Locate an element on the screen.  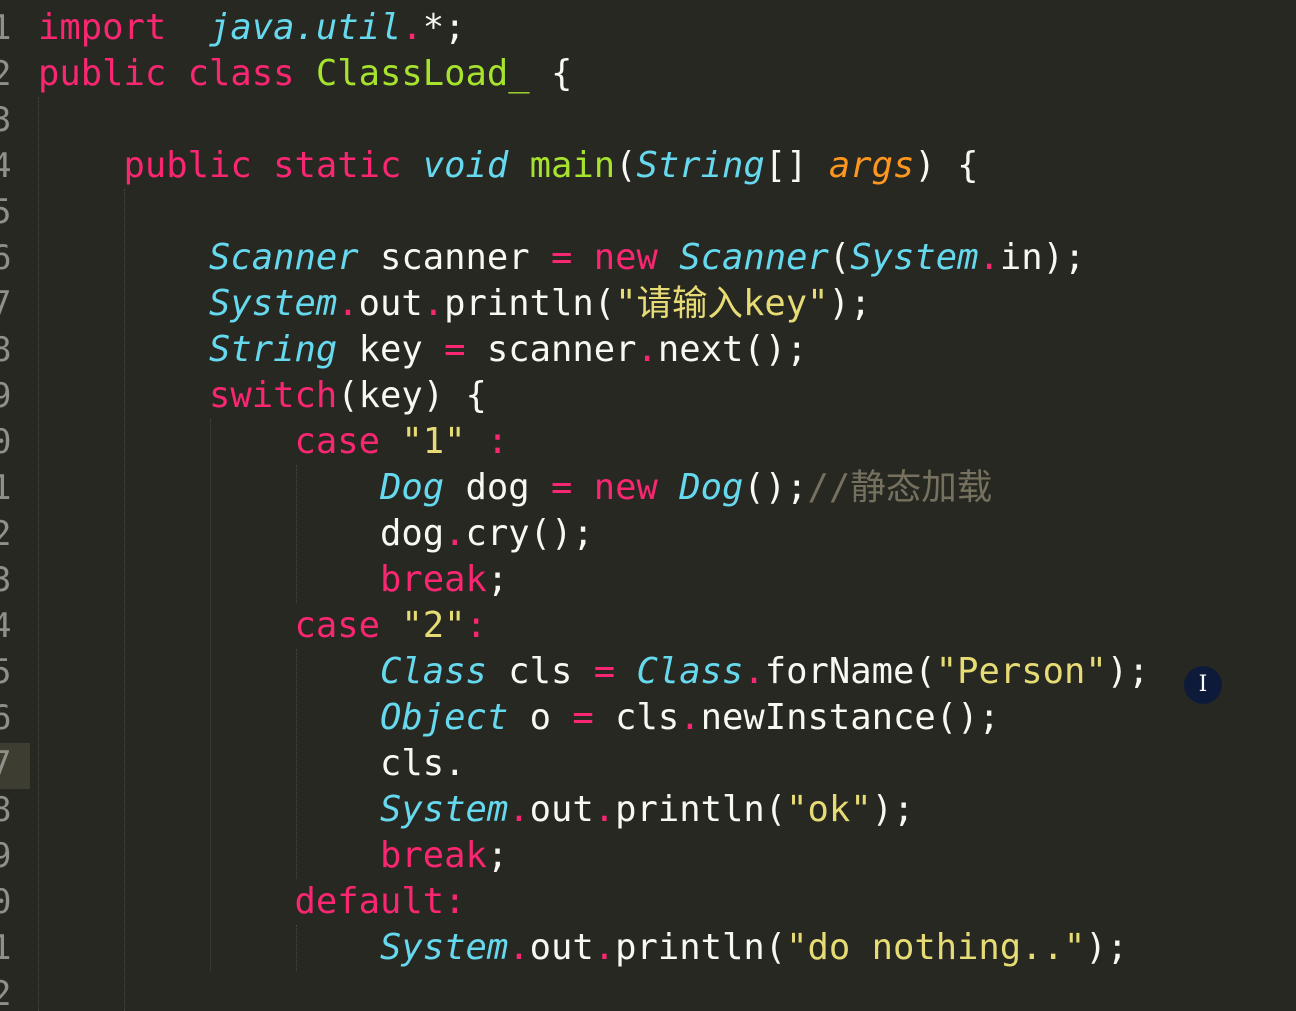
code-token: cls is located at coordinates (540, 671).